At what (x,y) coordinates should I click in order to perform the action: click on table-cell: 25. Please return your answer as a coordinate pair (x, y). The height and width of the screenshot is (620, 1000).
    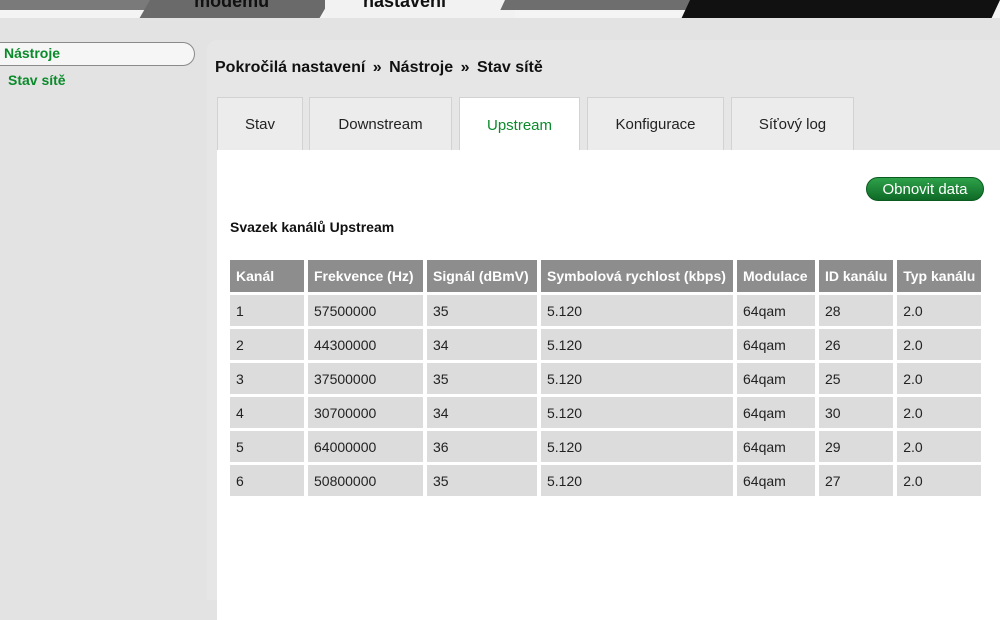
    Looking at the image, I should click on (856, 378).